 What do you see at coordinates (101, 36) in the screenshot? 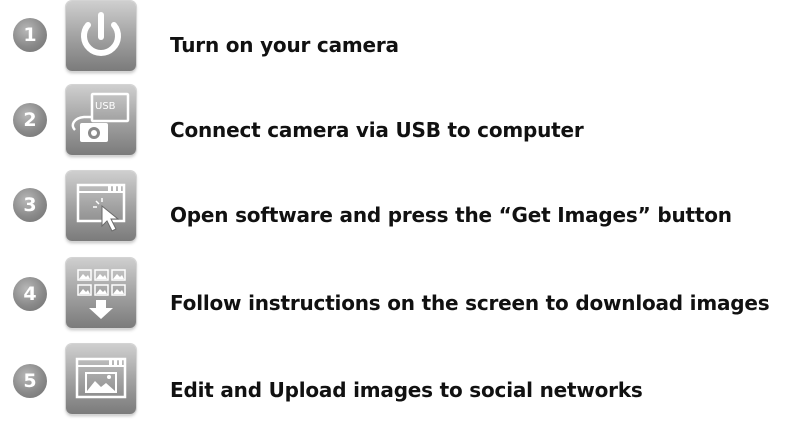
I see `power-icon` at bounding box center [101, 36].